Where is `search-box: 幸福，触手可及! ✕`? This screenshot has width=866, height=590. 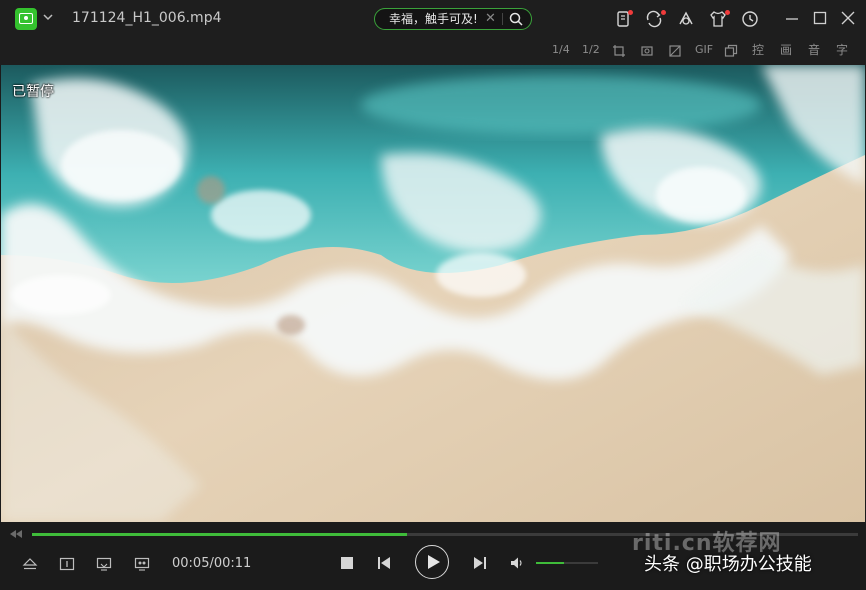
search-box: 幸福，触手可及! ✕ is located at coordinates (453, 19).